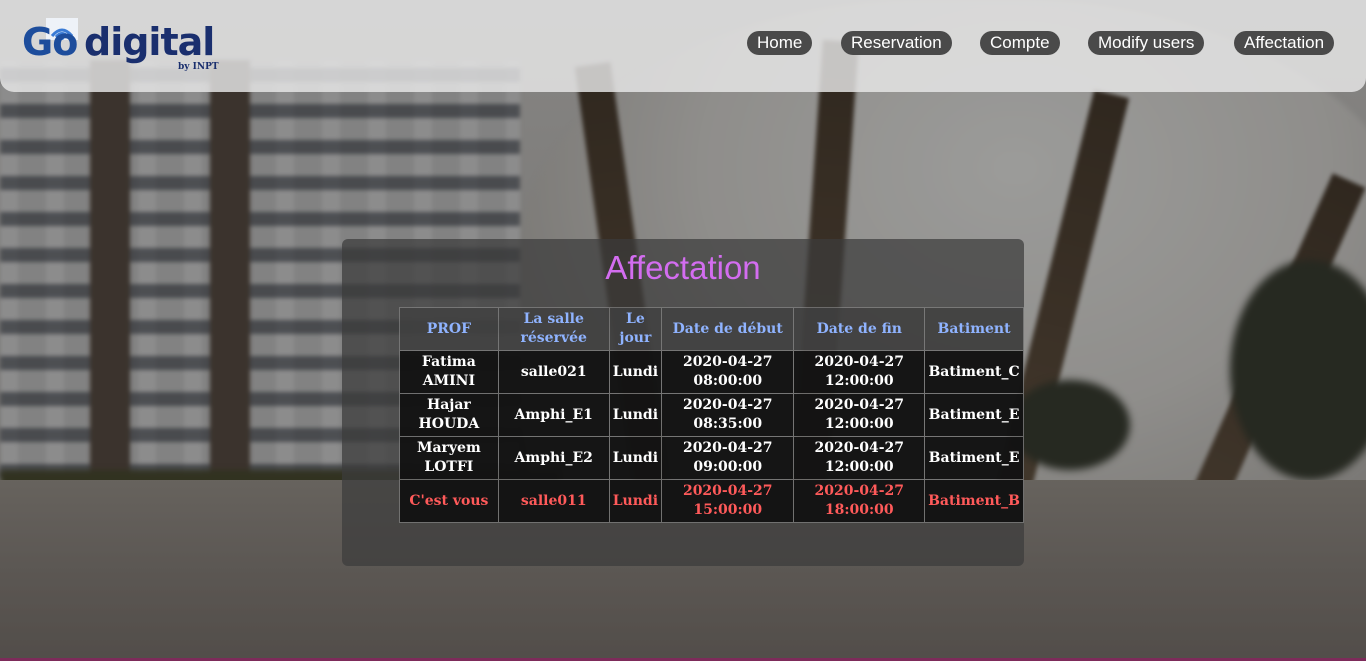 This screenshot has width=1366, height=661. Describe the element at coordinates (859, 501) in the screenshot. I see `cell-date-fin: 2020-04-27 18:00:00` at that location.